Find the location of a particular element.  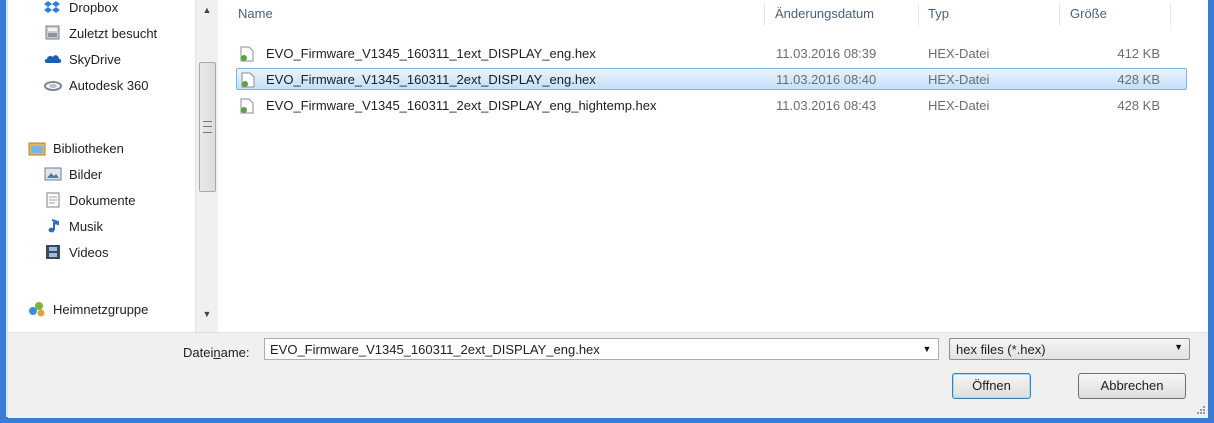

nav-item-skydrive: SkyDrive is located at coordinates (82, 59).